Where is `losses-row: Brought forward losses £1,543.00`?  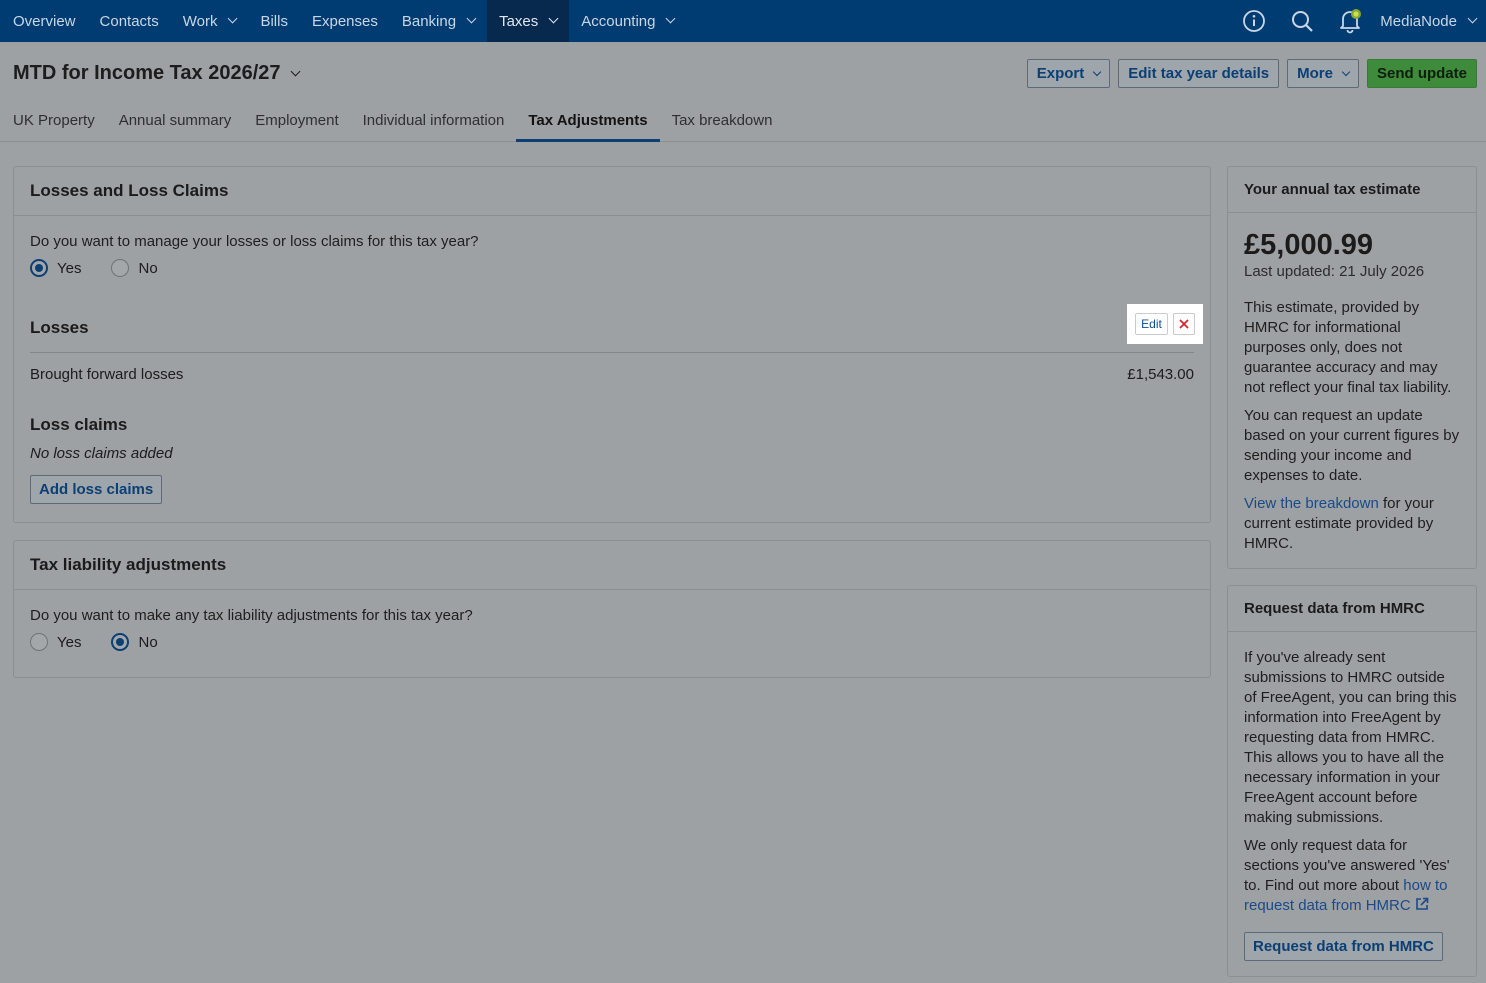 losses-row: Brought forward losses £1,543.00 is located at coordinates (612, 374).